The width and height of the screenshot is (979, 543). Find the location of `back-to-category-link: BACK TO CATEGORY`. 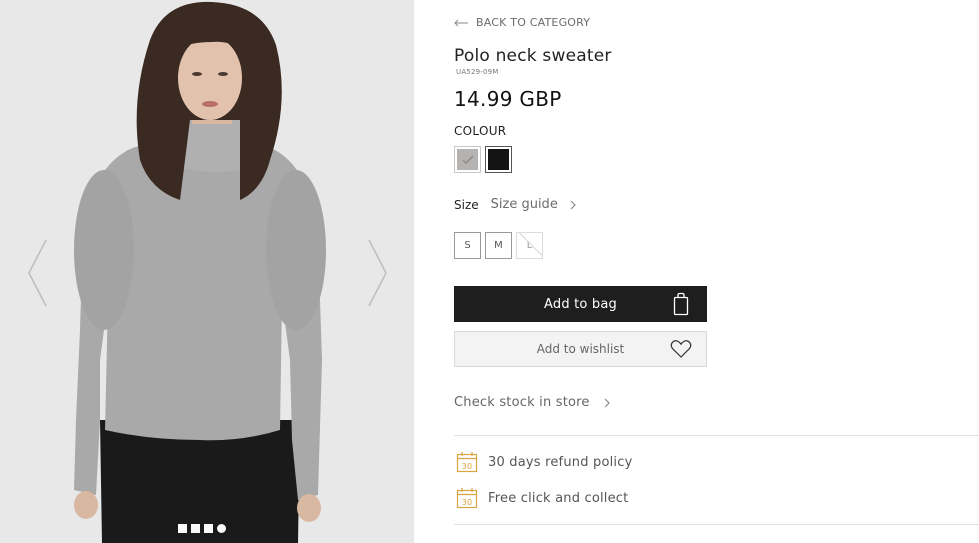

back-to-category-link: BACK TO CATEGORY is located at coordinates (522, 22).